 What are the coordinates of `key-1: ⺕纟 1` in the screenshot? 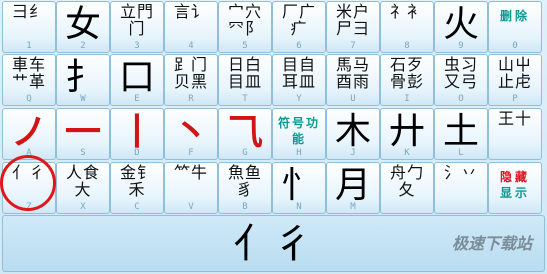 It's located at (29, 27).